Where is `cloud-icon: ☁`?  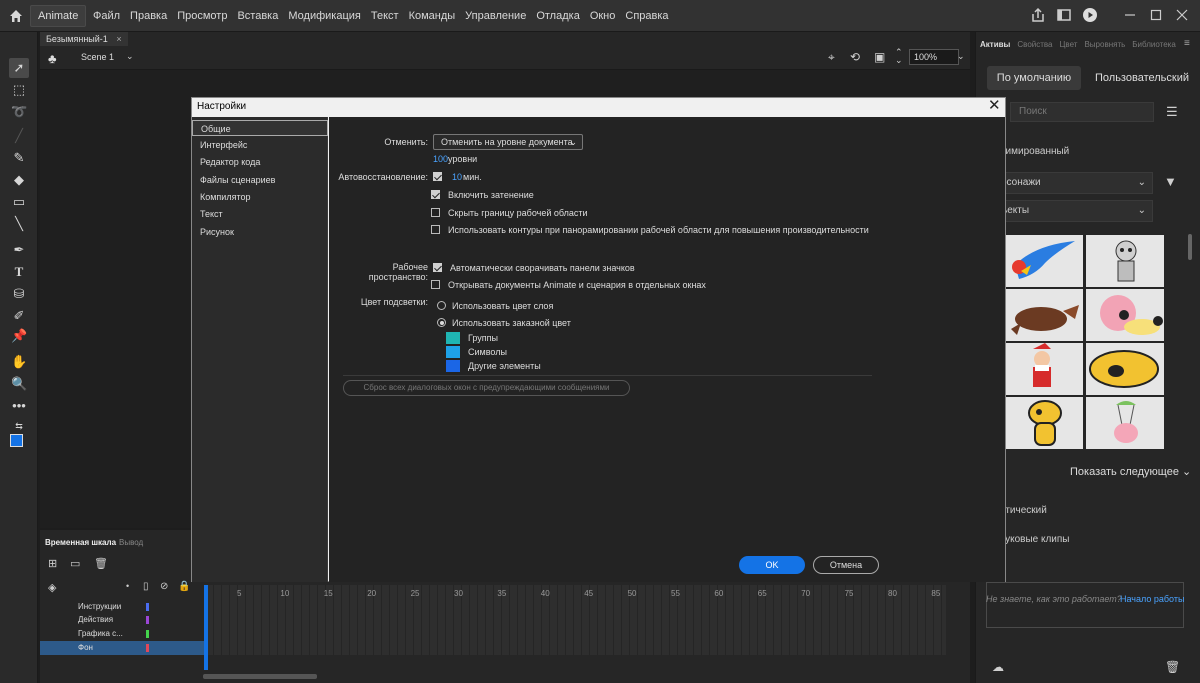 cloud-icon: ☁ is located at coordinates (998, 667).